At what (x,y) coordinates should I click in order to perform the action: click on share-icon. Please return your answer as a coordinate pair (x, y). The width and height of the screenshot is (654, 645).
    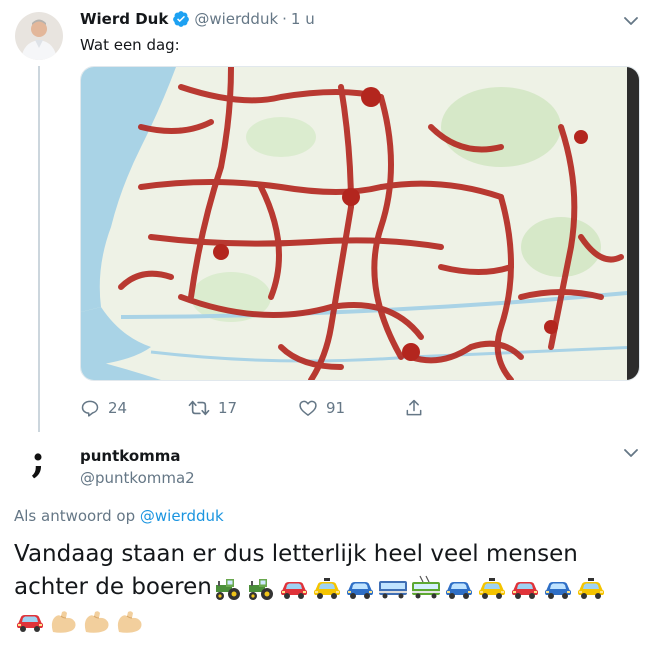
    Looking at the image, I should click on (414, 407).